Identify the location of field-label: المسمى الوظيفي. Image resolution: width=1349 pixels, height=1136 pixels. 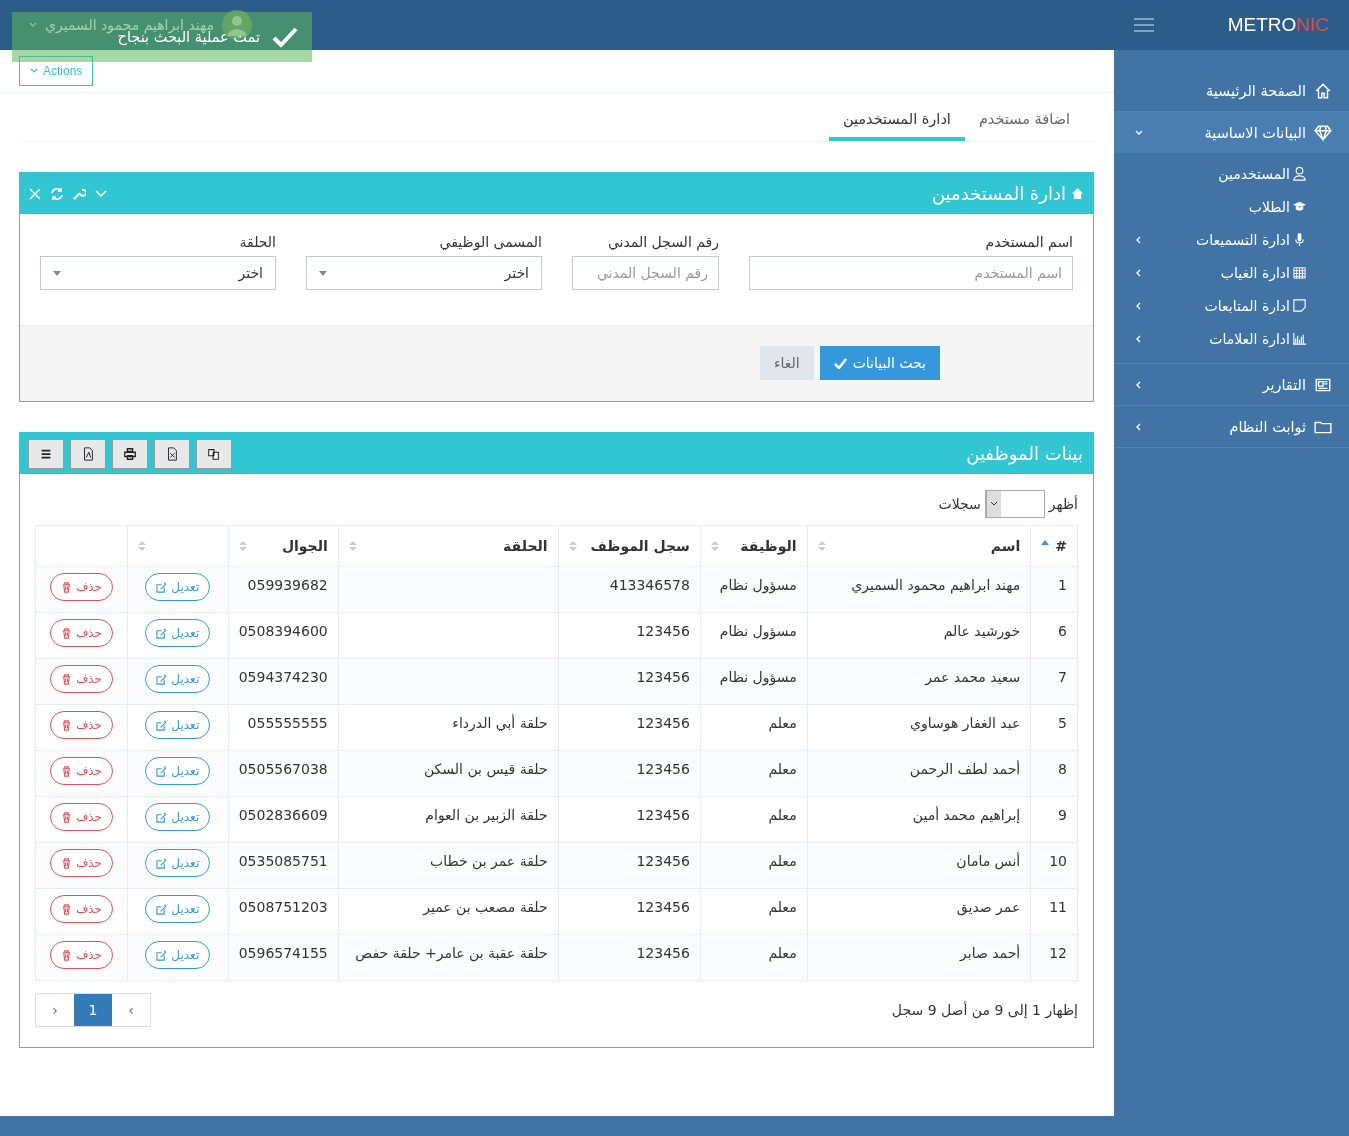
(490, 242).